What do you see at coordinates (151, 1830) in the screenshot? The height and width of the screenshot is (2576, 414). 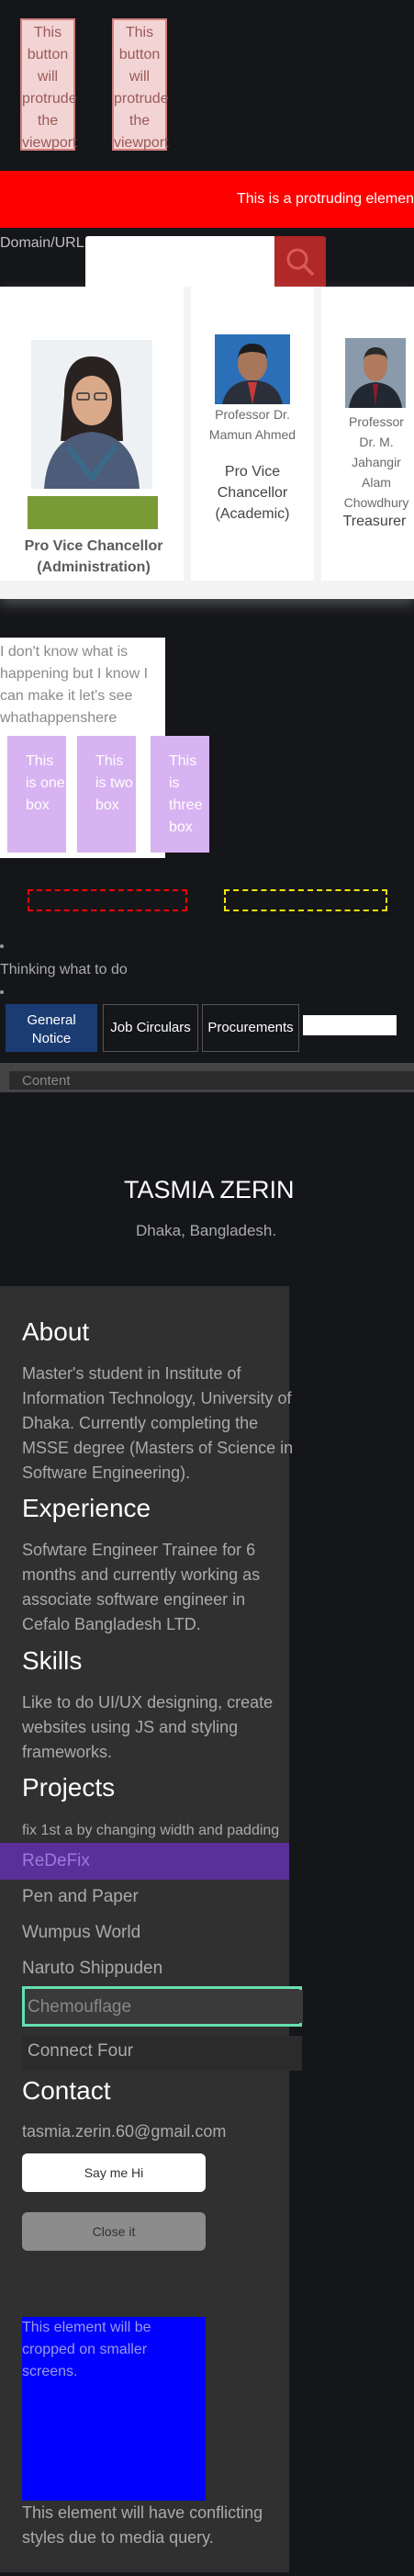 I see `projects-note: fix 1st a by changing width and padding` at bounding box center [151, 1830].